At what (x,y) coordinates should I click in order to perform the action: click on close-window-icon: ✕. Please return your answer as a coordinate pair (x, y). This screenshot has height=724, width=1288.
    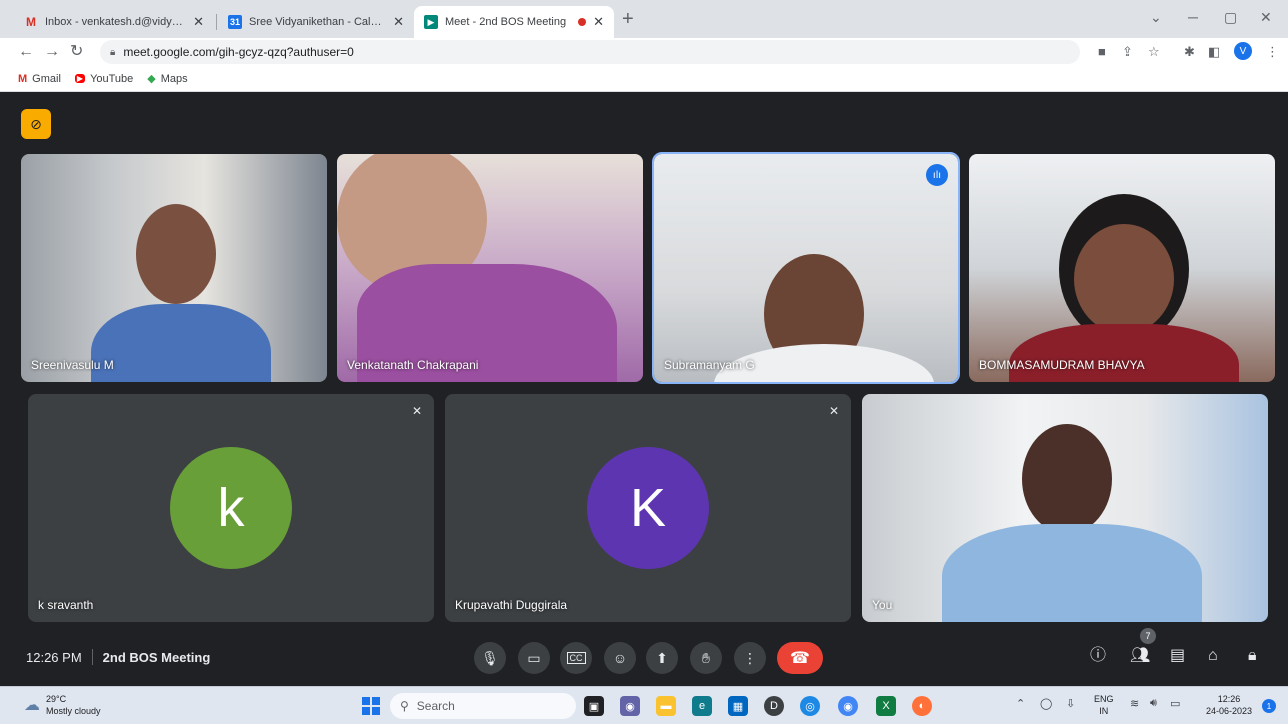
    Looking at the image, I should click on (1266, 17).